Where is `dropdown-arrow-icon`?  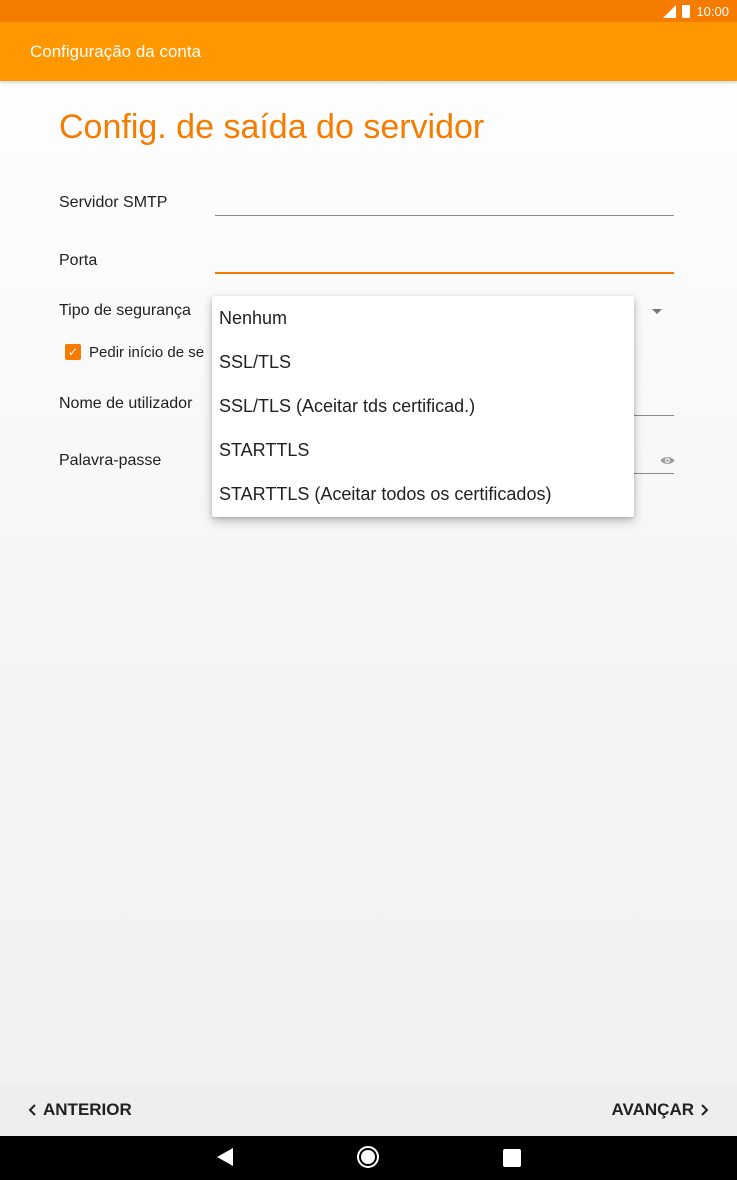
dropdown-arrow-icon is located at coordinates (657, 311).